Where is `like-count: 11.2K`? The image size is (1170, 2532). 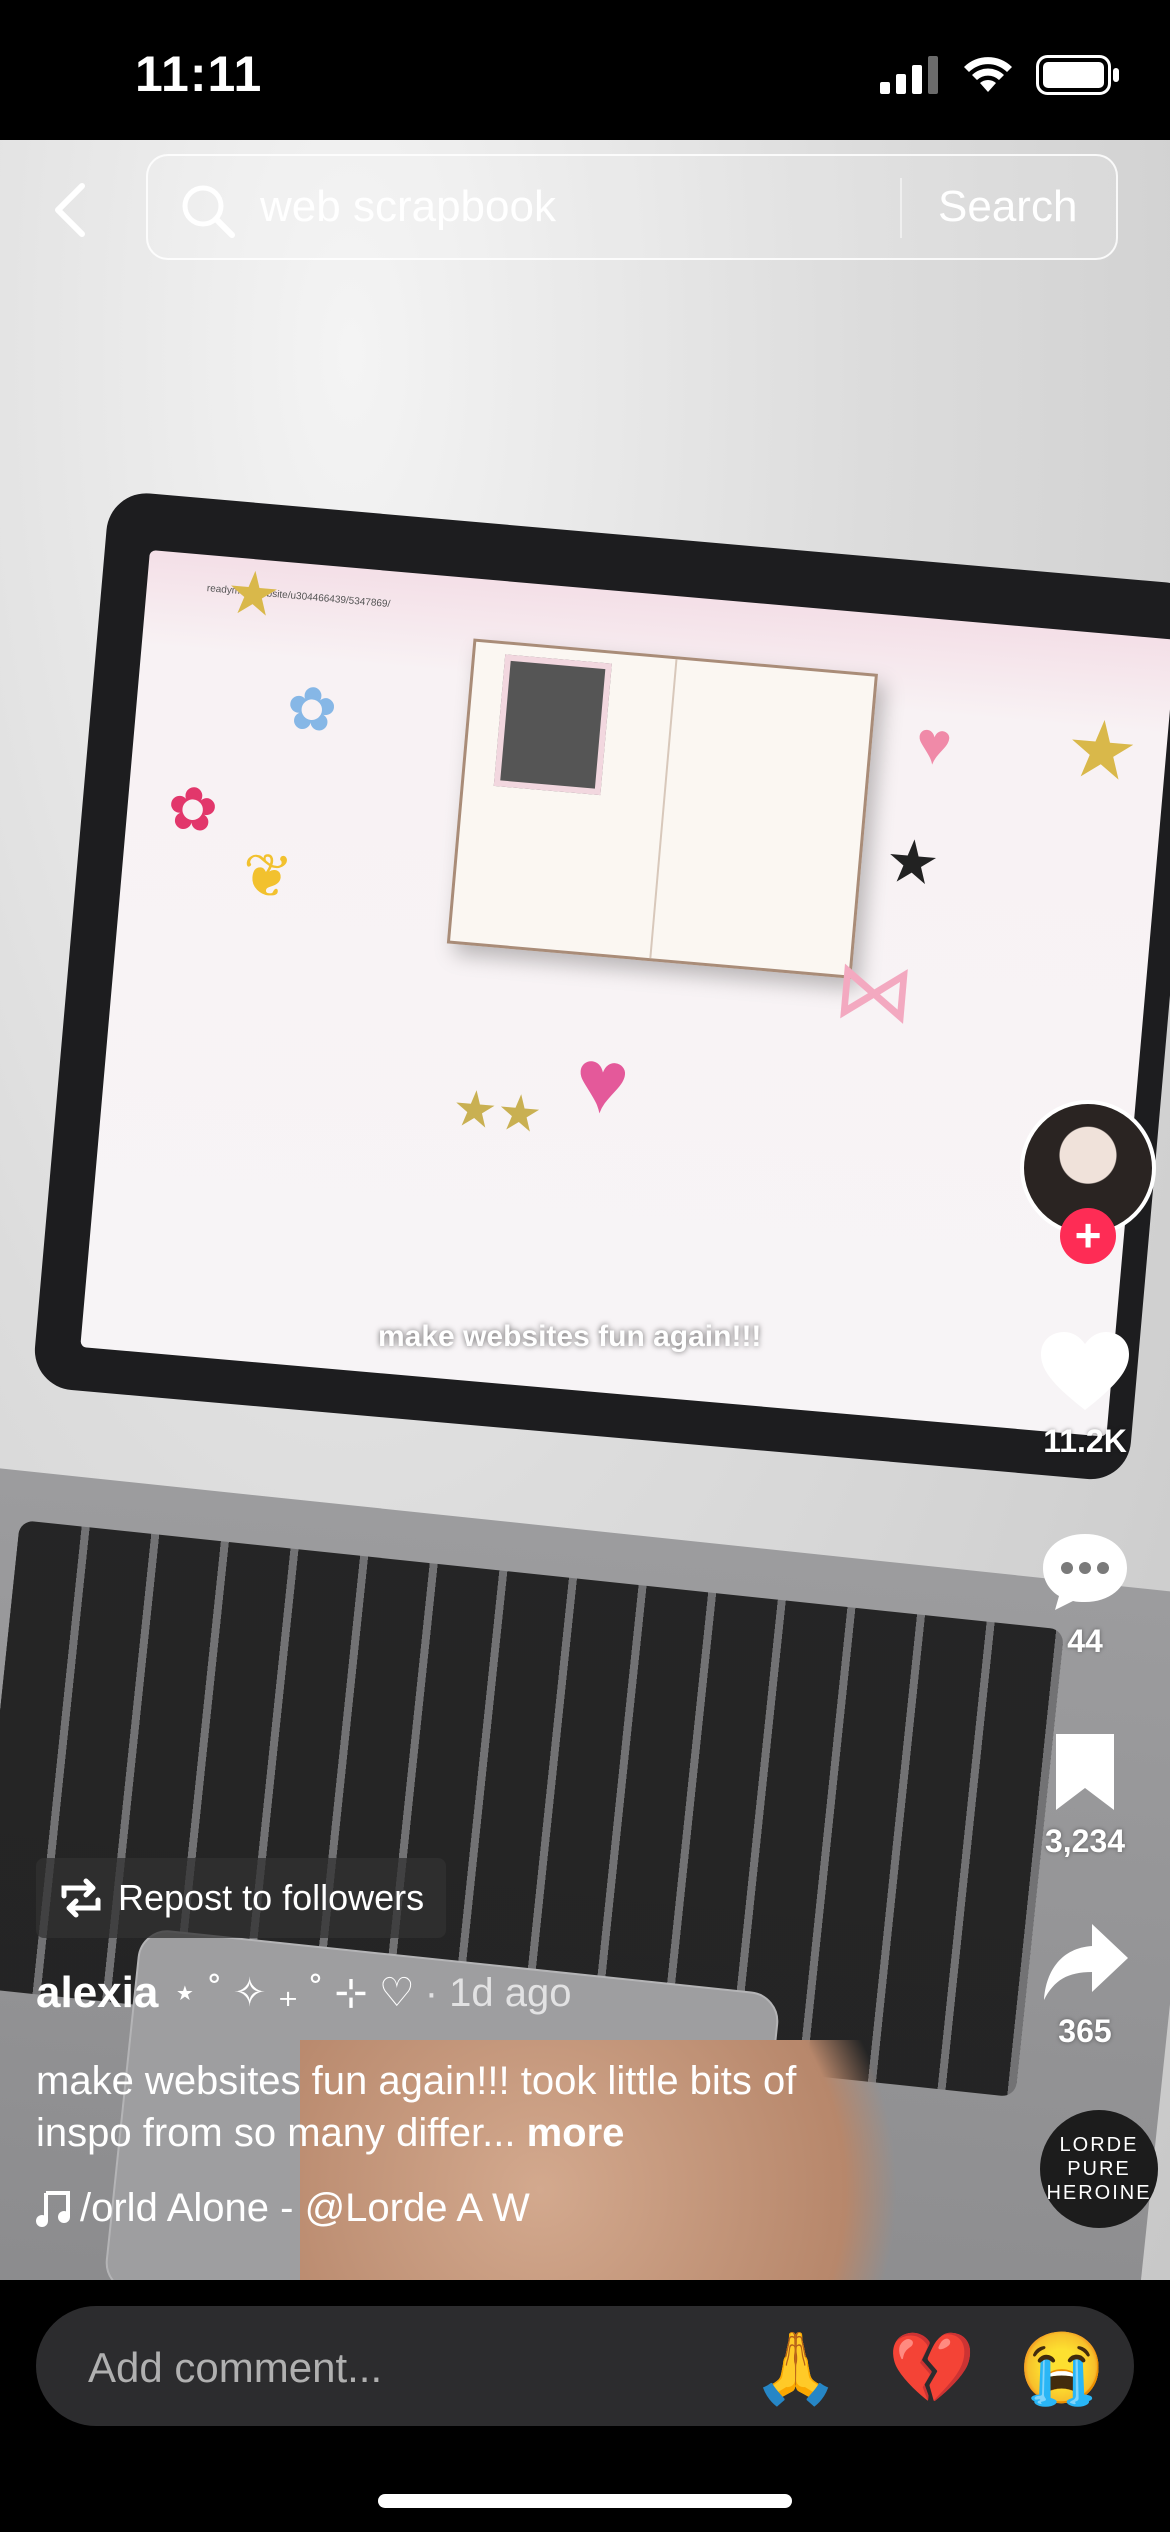 like-count: 11.2K is located at coordinates (1085, 1441).